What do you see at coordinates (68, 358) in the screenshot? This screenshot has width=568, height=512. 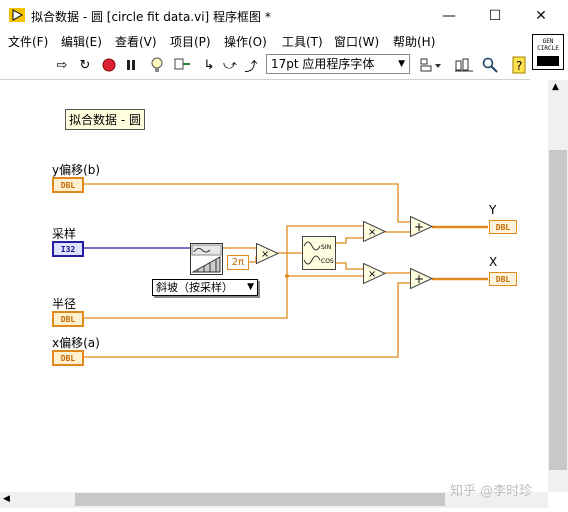 I see `x-offset-terminal: DBL` at bounding box center [68, 358].